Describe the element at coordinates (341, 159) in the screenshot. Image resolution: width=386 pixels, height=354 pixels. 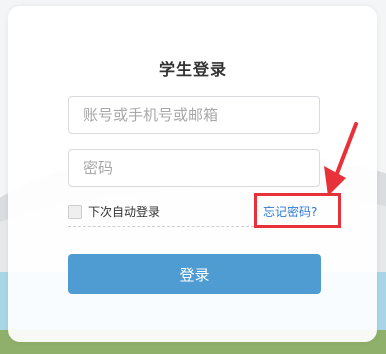
I see `annotation-arrow-icon` at that location.